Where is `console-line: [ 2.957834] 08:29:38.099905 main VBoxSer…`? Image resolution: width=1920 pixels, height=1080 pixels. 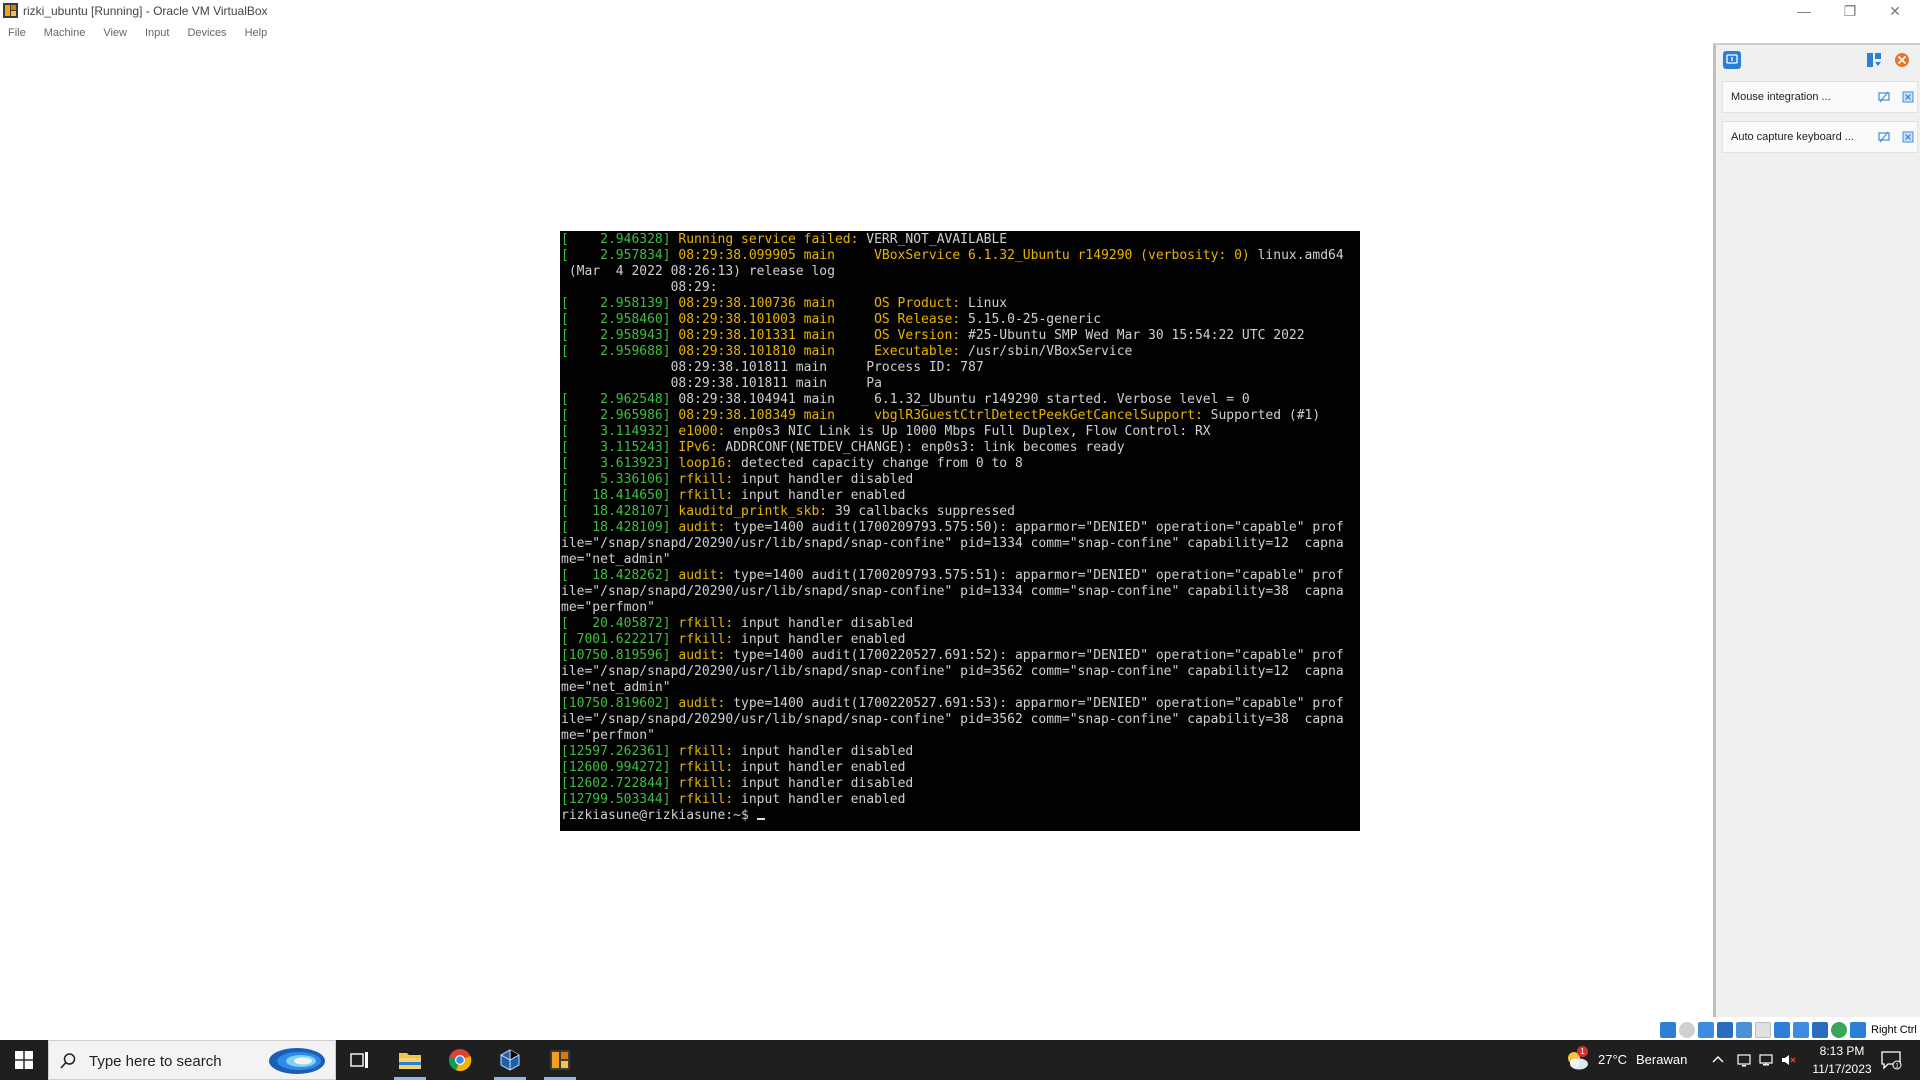 console-line: [ 2.957834] 08:29:38.099905 main VBoxSer… is located at coordinates (960, 256).